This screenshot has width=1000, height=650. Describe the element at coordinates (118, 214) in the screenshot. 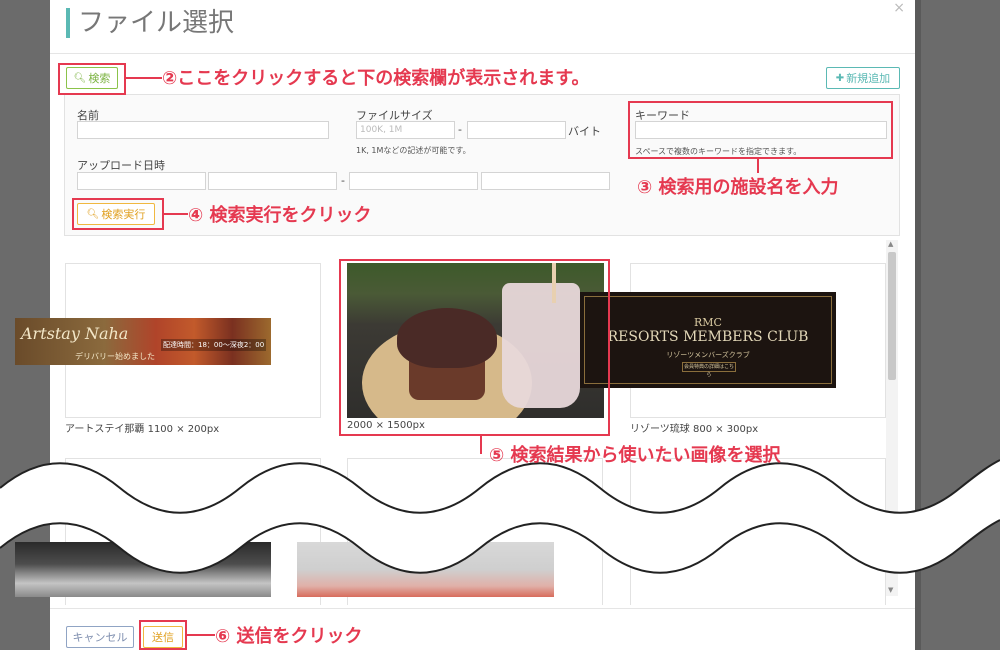

I see `annotation-box-exec` at that location.